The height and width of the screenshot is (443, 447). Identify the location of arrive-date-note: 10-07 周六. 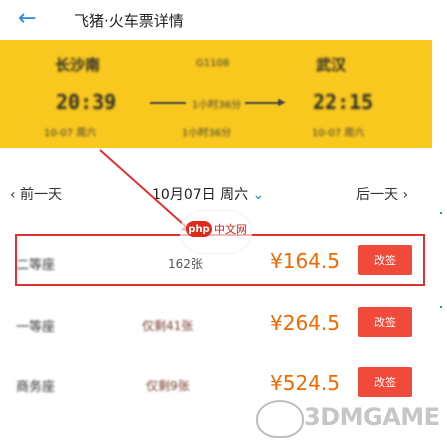
(338, 133).